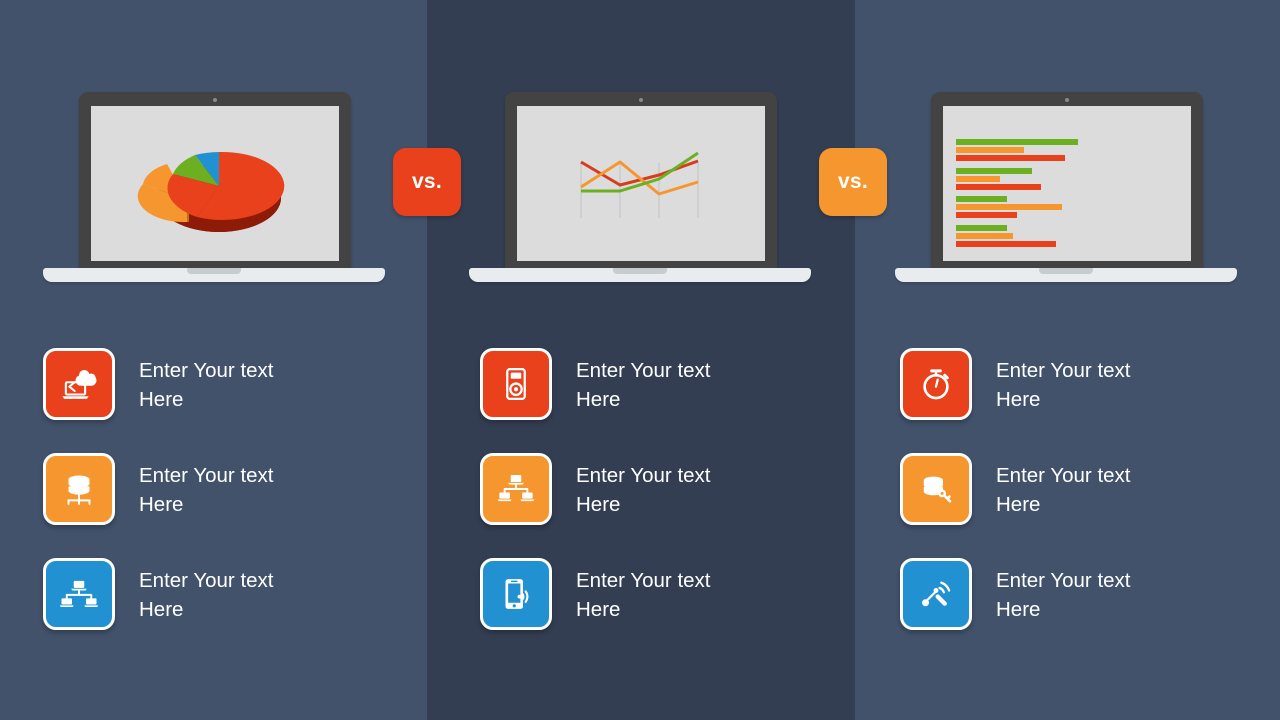 The image size is (1280, 720). I want to click on wireless-signal-icon, so click(936, 594).